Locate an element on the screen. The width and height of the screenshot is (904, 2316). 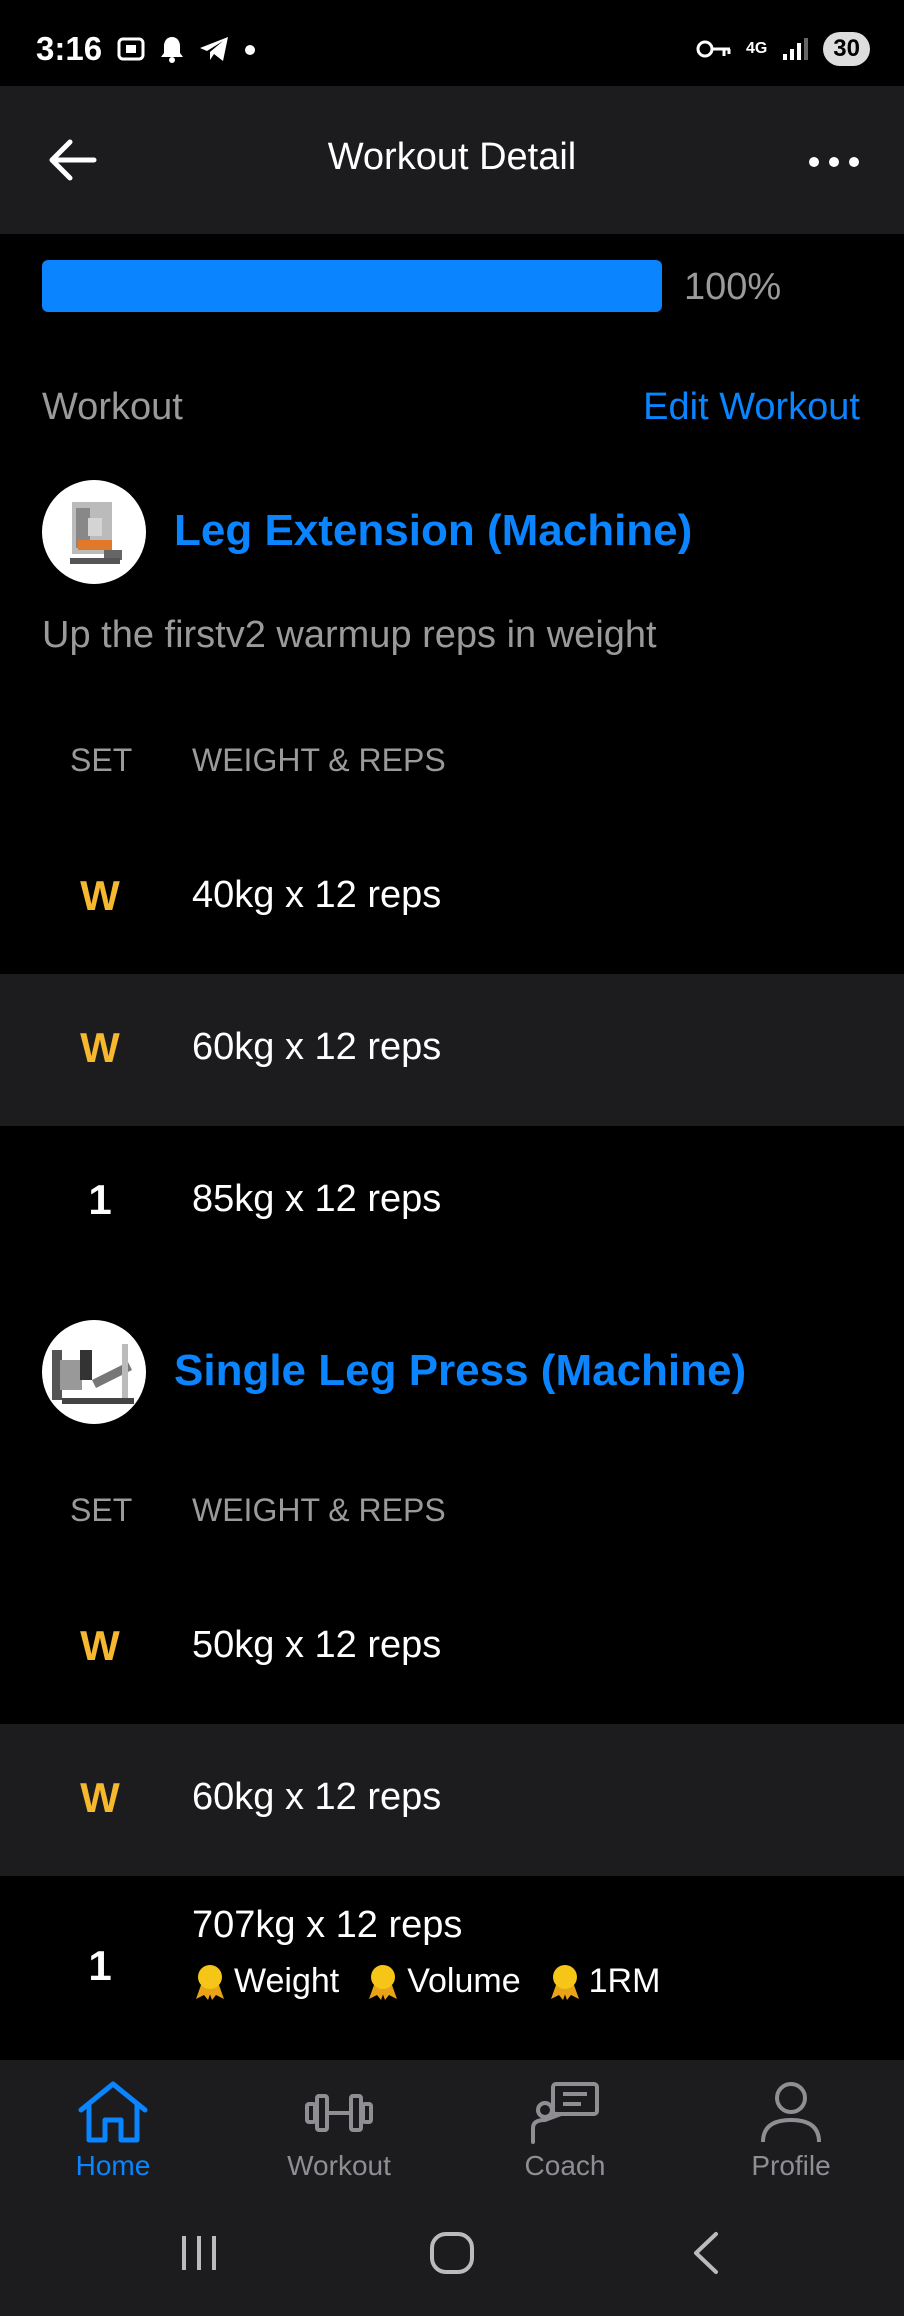
pr-badge: Weight is located at coordinates (265, 1981).